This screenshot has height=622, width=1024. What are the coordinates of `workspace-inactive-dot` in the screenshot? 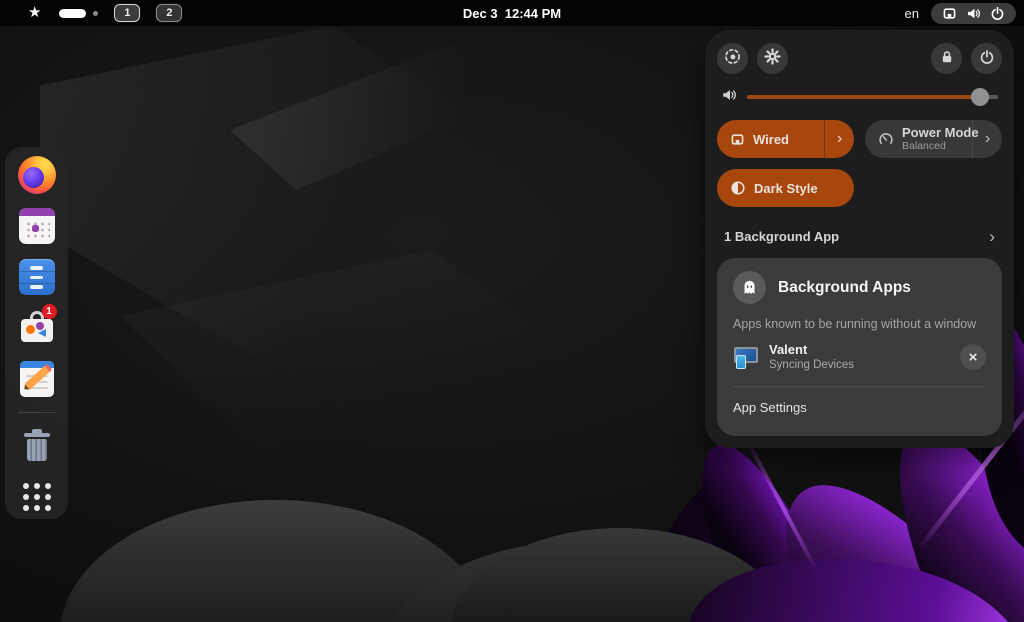 It's located at (96, 13).